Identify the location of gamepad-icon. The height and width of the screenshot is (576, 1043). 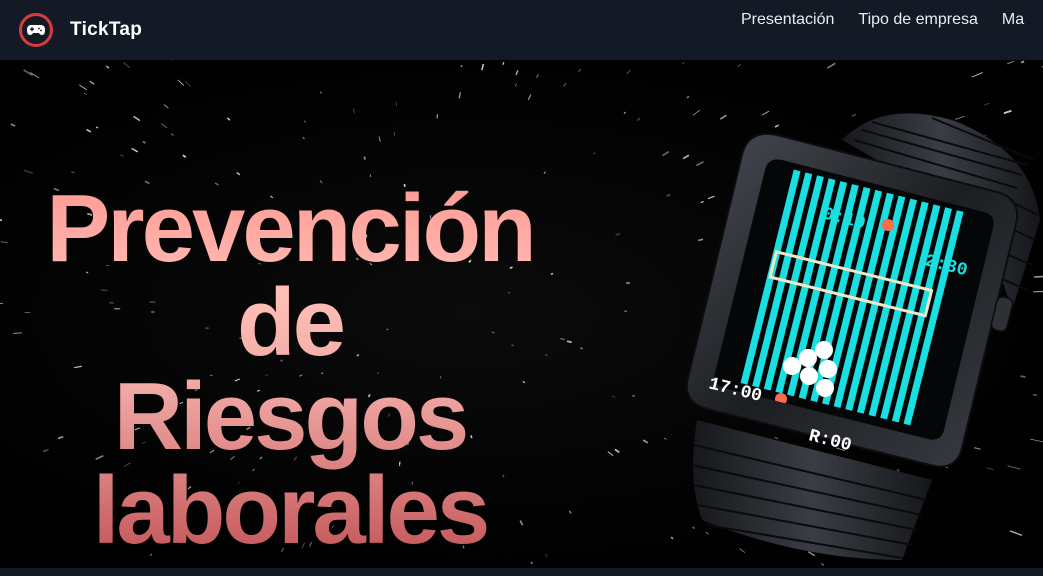
(36, 30).